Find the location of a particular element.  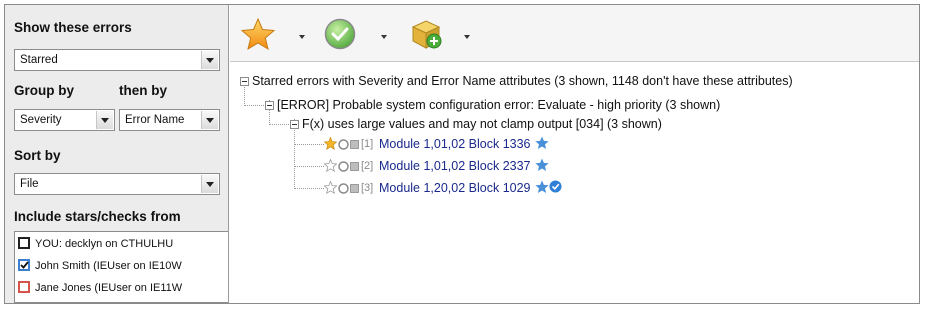

item-label: Module 1,20,02 Block 1029 is located at coordinates (455, 188).